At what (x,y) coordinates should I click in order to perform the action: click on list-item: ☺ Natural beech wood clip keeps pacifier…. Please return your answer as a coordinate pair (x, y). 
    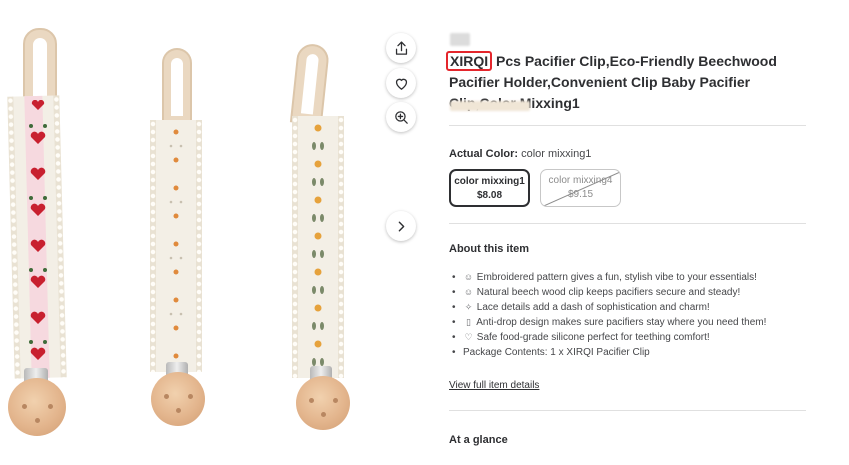
    Looking at the image, I should click on (632, 292).